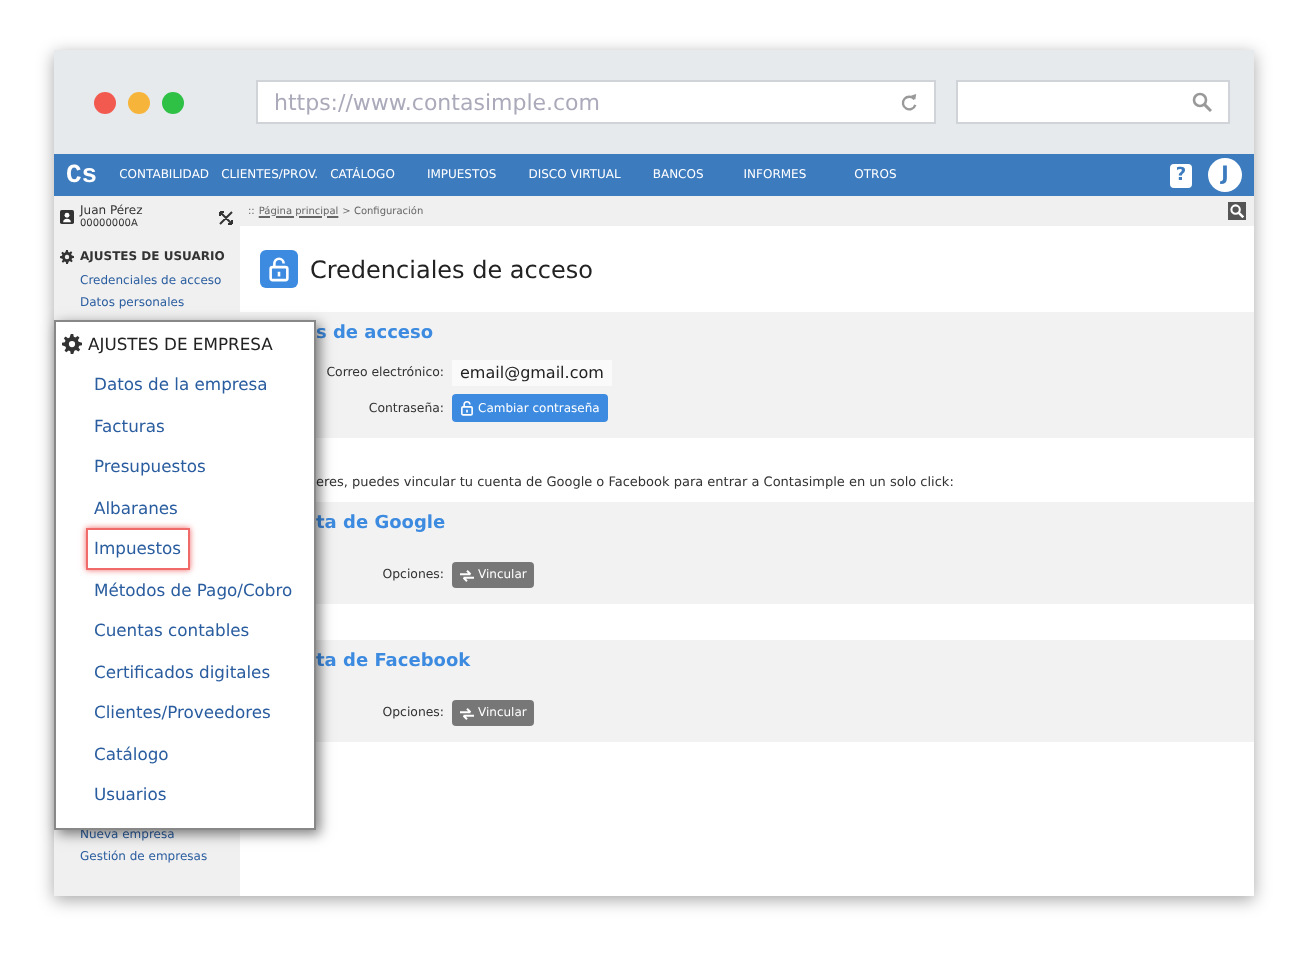 The image size is (1300, 956). What do you see at coordinates (130, 794) in the screenshot?
I see `menu-item: Usuarios` at bounding box center [130, 794].